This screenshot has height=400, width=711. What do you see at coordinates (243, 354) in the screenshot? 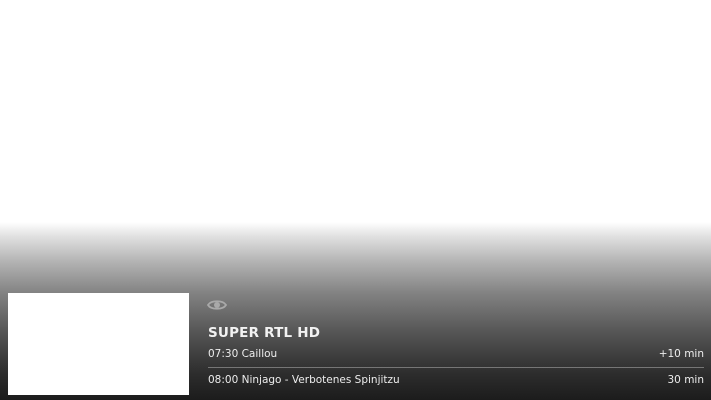
I see `current-program-title: 07:30 Caillou` at bounding box center [243, 354].